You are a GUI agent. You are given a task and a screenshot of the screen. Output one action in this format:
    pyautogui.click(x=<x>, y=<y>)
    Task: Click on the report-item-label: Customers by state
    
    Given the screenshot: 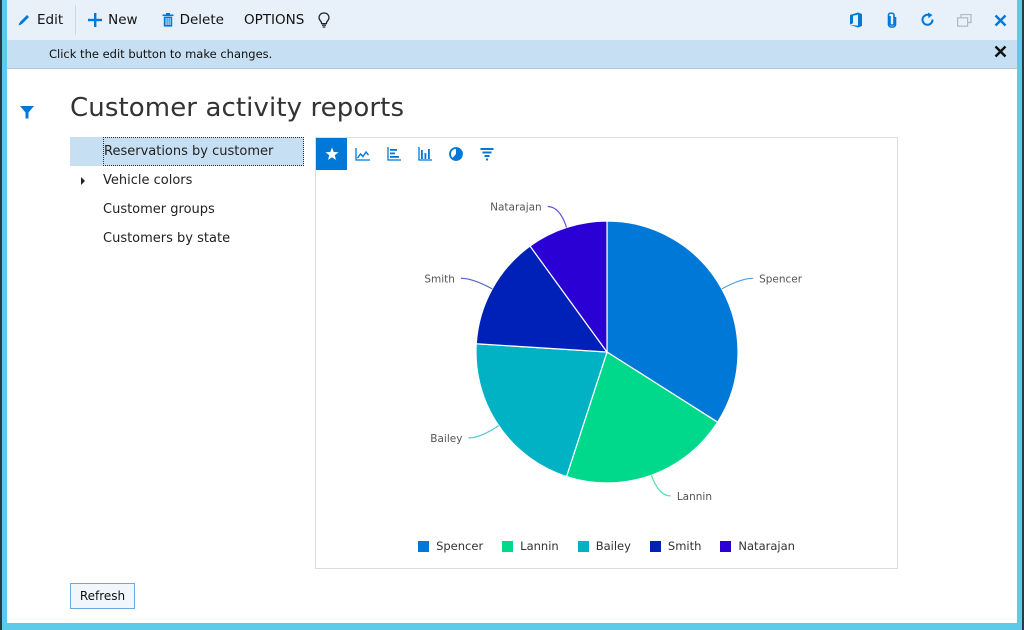 What is the action you would take?
    pyautogui.click(x=167, y=238)
    